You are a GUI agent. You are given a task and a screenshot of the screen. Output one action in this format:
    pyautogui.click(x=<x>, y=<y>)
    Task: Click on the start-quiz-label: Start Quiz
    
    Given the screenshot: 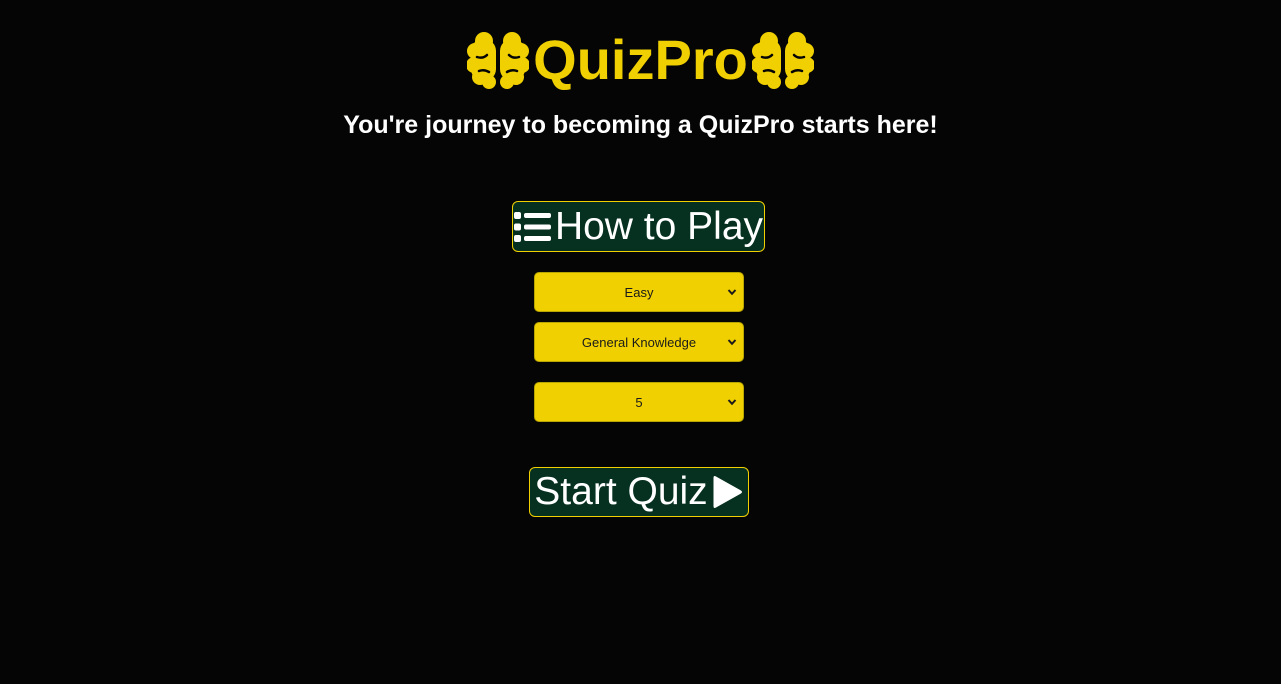 What is the action you would take?
    pyautogui.click(x=621, y=491)
    